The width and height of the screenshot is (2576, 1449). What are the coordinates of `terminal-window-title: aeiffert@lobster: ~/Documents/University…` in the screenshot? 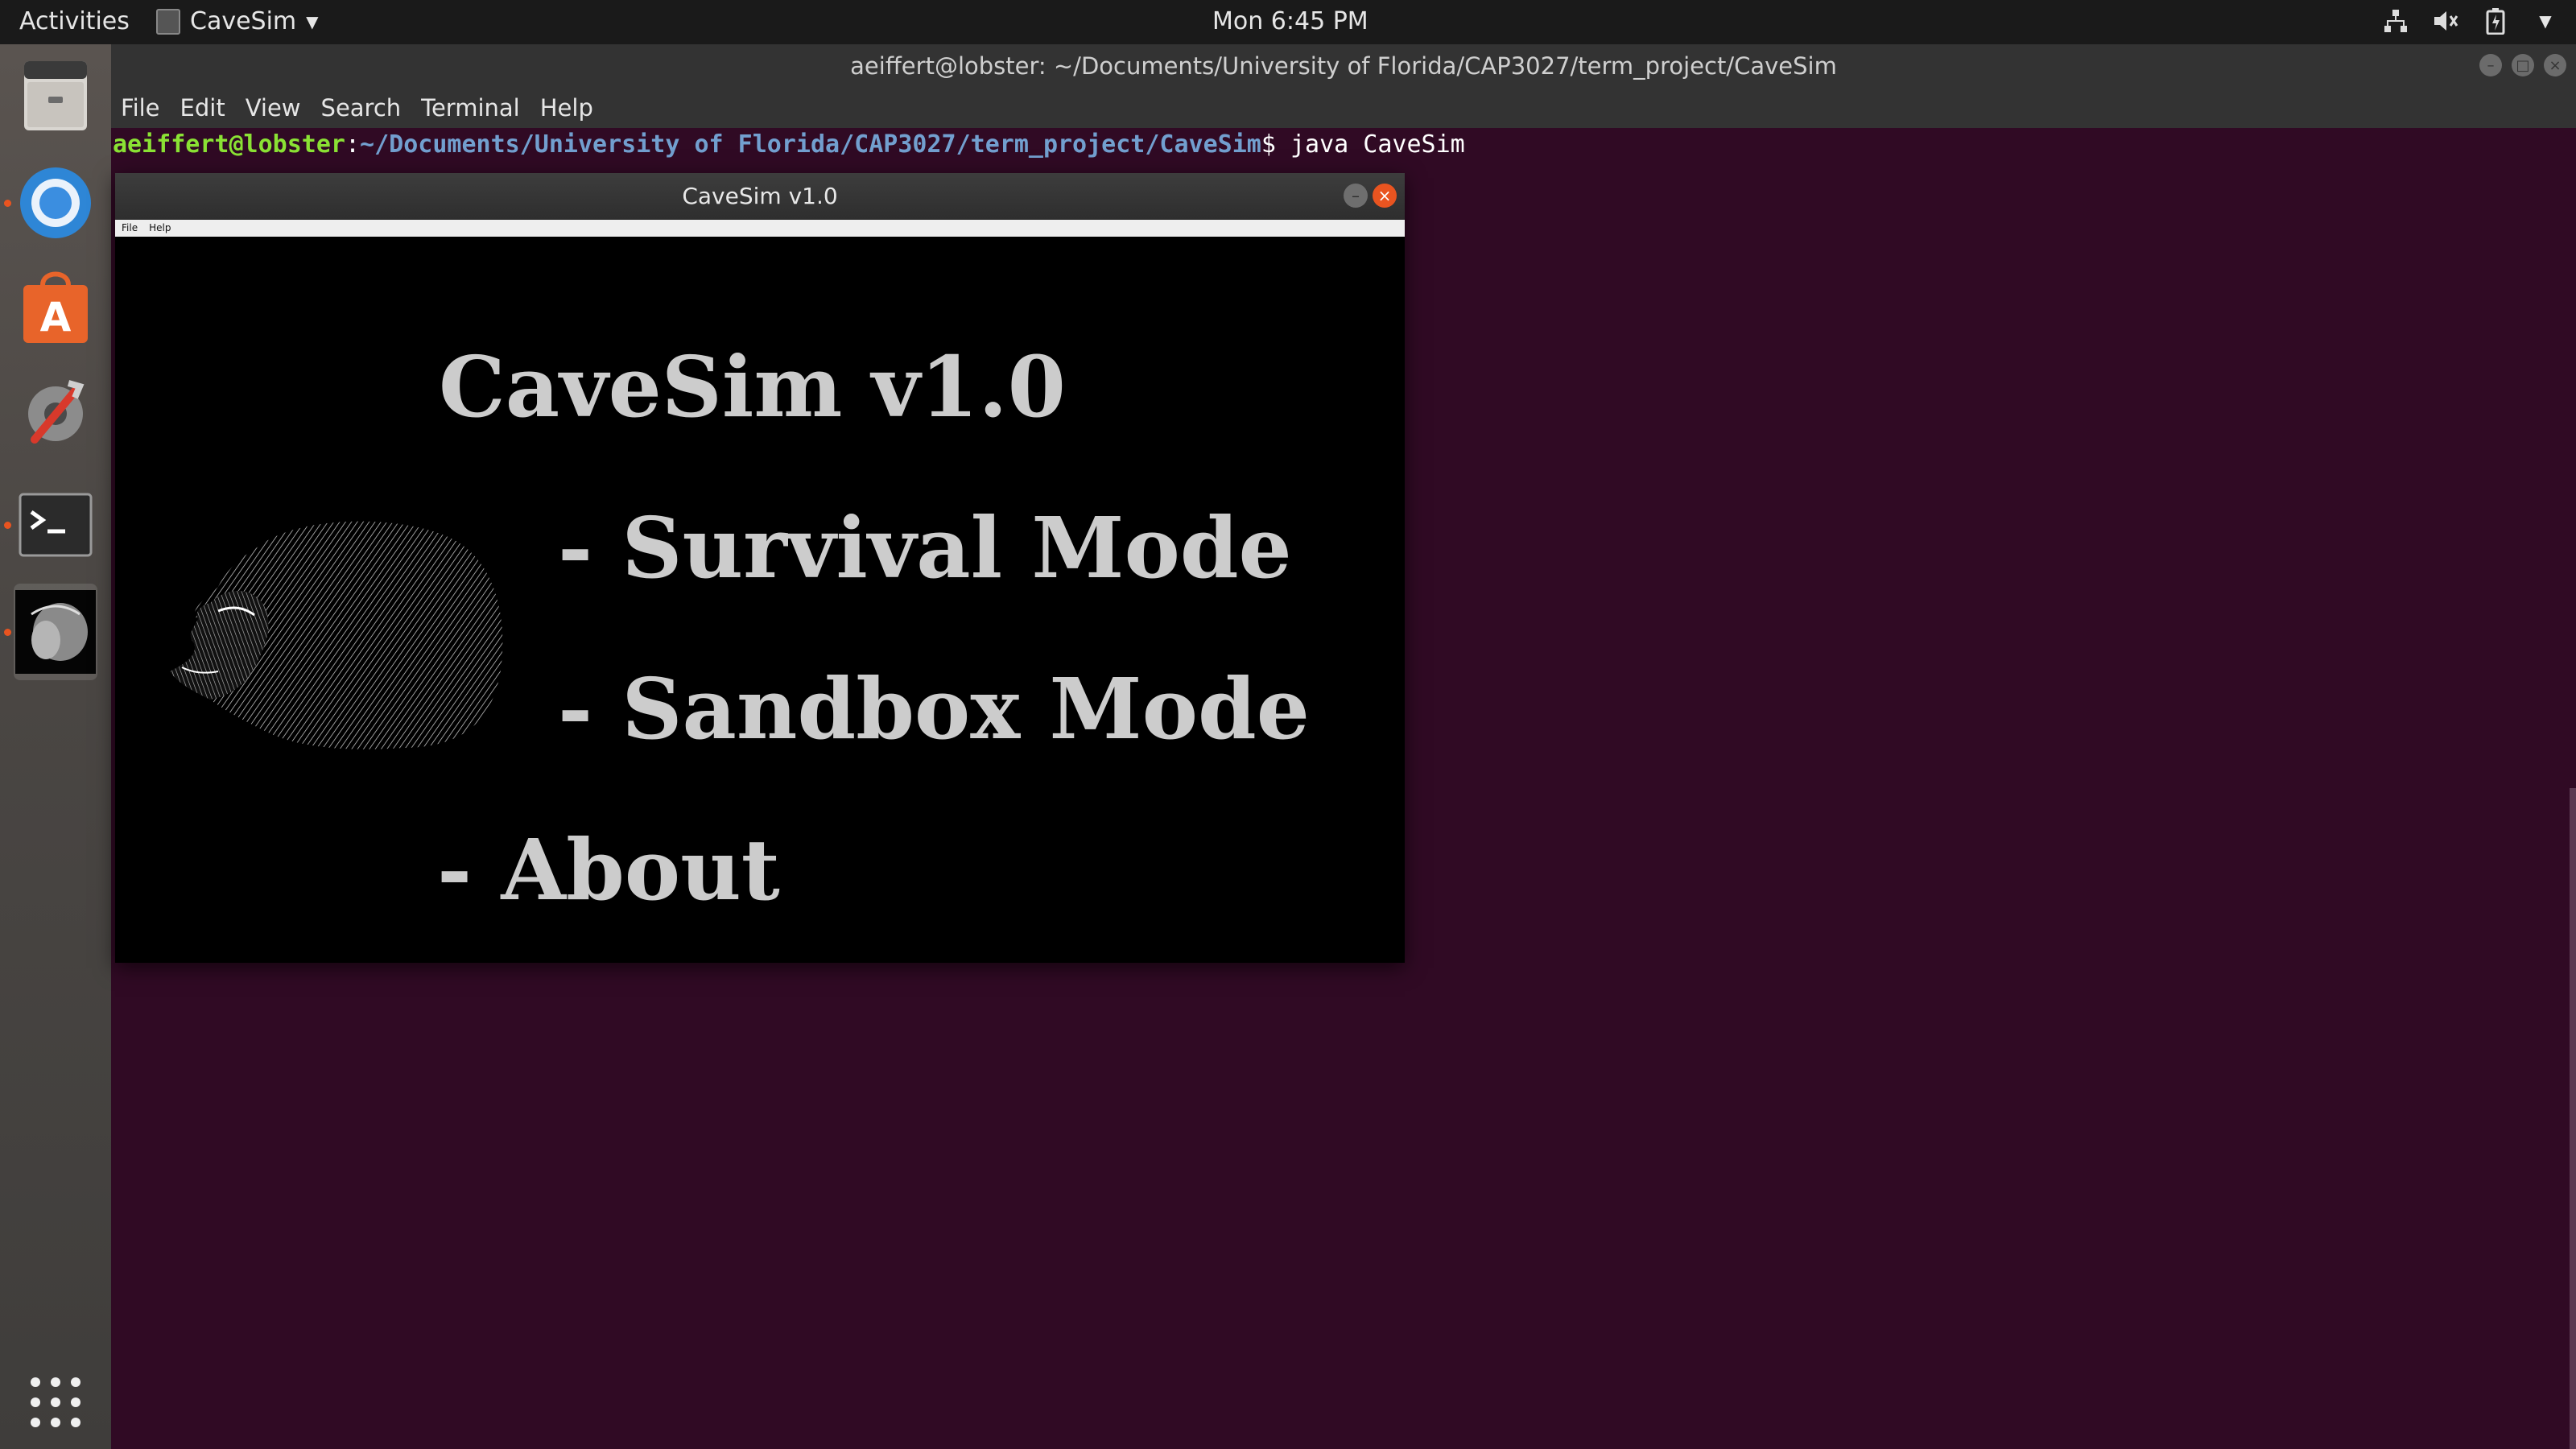 It's located at (1343, 66).